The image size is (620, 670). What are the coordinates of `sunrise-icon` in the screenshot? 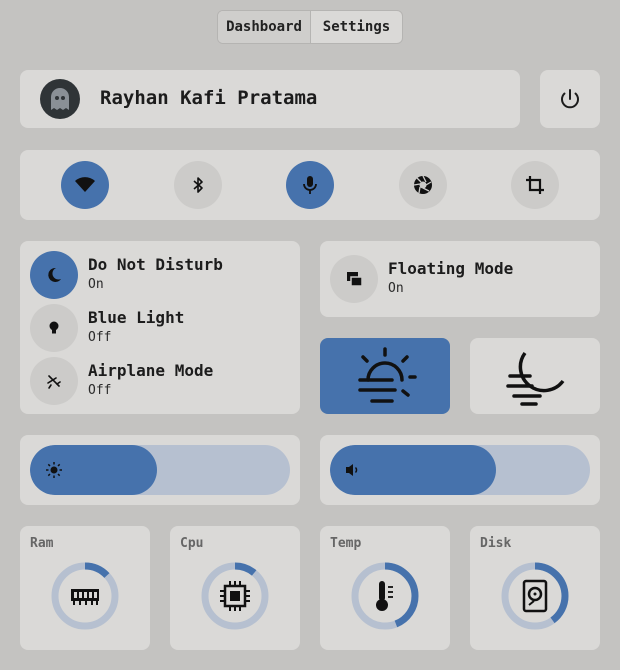 It's located at (387, 375).